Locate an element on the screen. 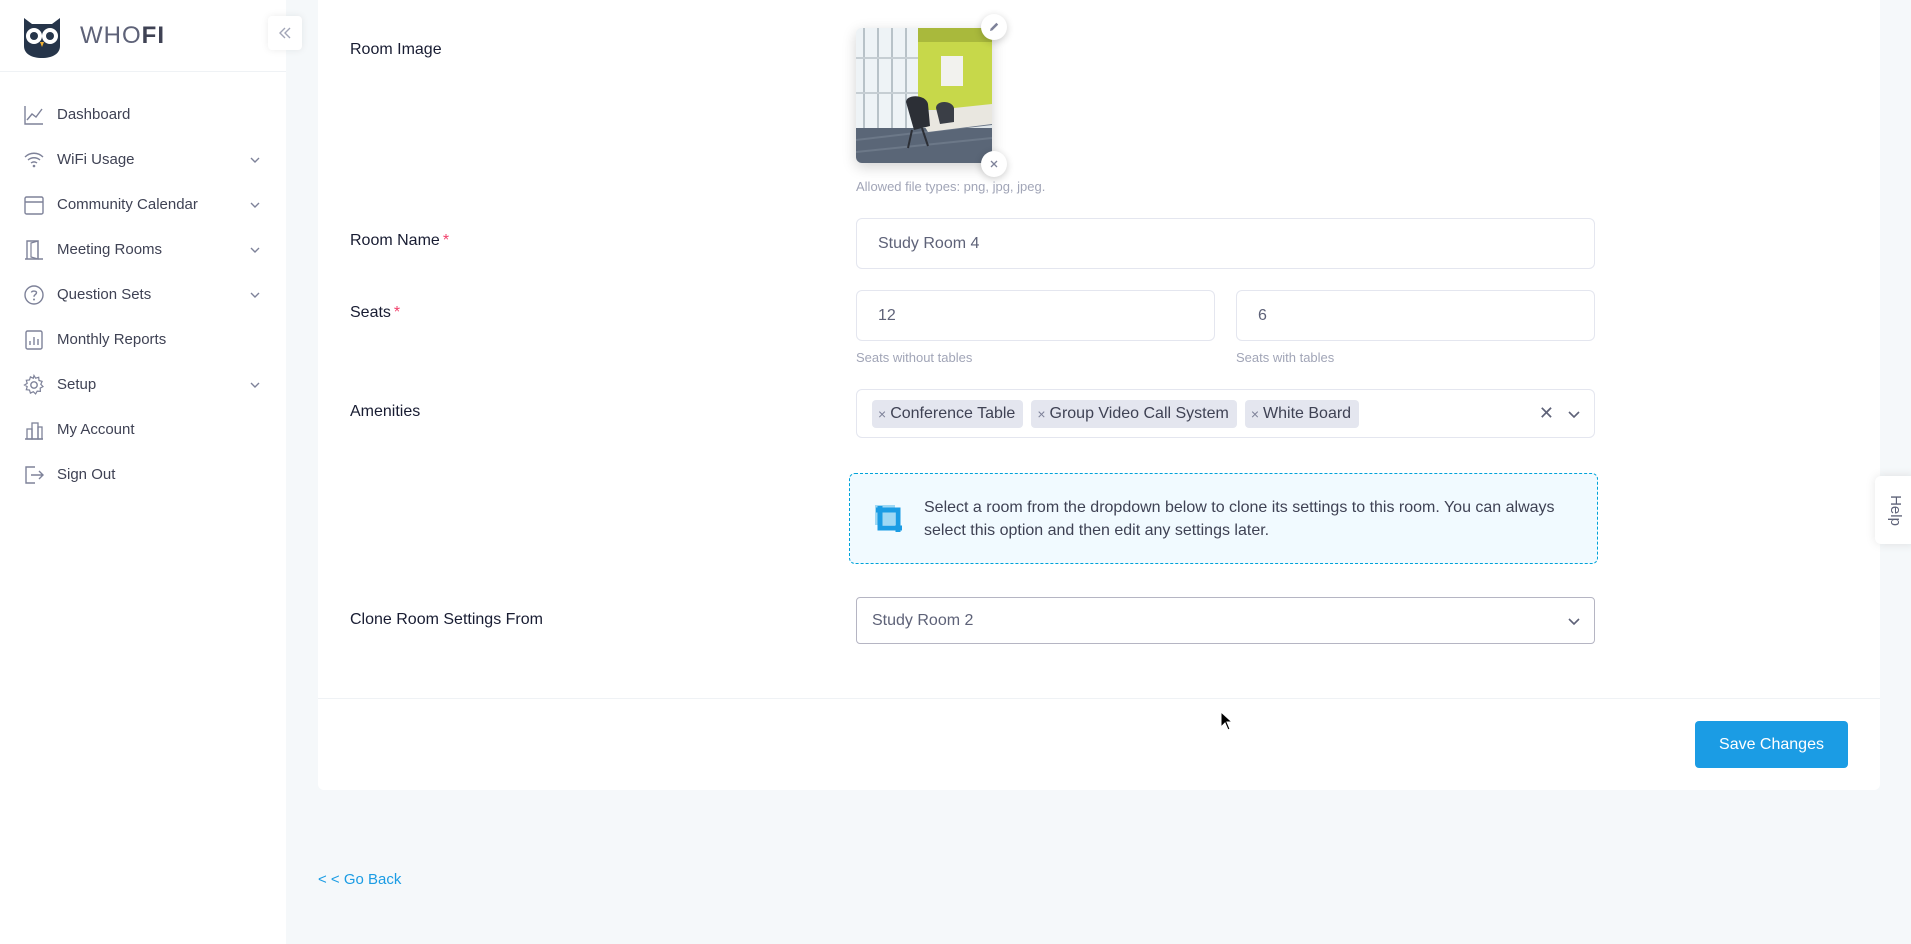 Image resolution: width=1911 pixels, height=944 pixels. edit-image-button is located at coordinates (994, 27).